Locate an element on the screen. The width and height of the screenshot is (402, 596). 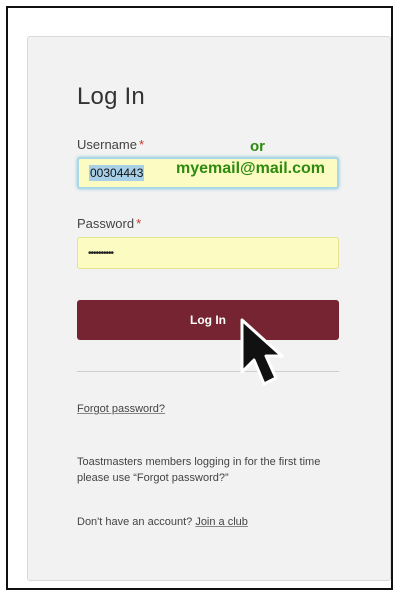
join-club-link: Join a club is located at coordinates (221, 522).